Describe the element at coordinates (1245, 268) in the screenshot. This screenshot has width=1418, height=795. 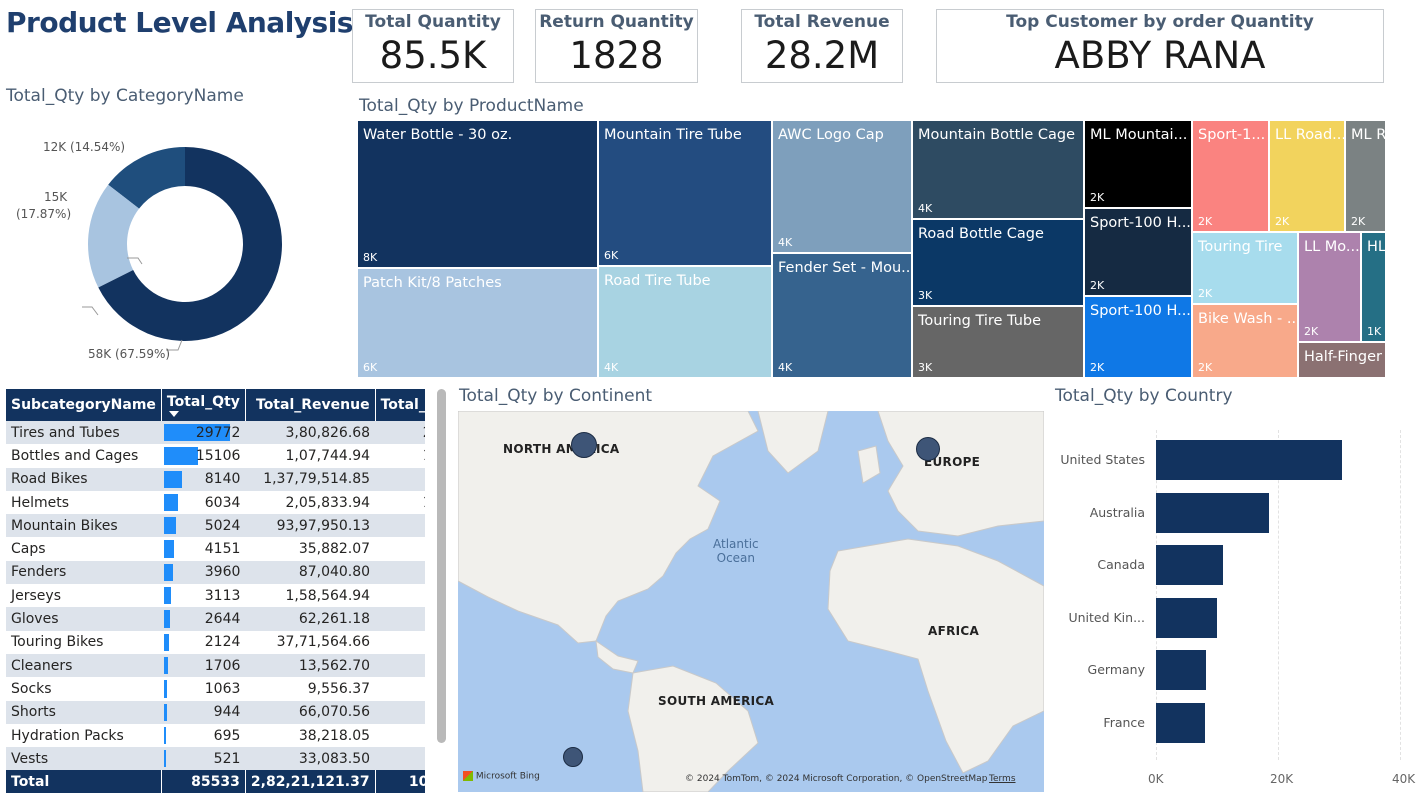
I see `treemap-tile: Touring Tire 2K` at that location.